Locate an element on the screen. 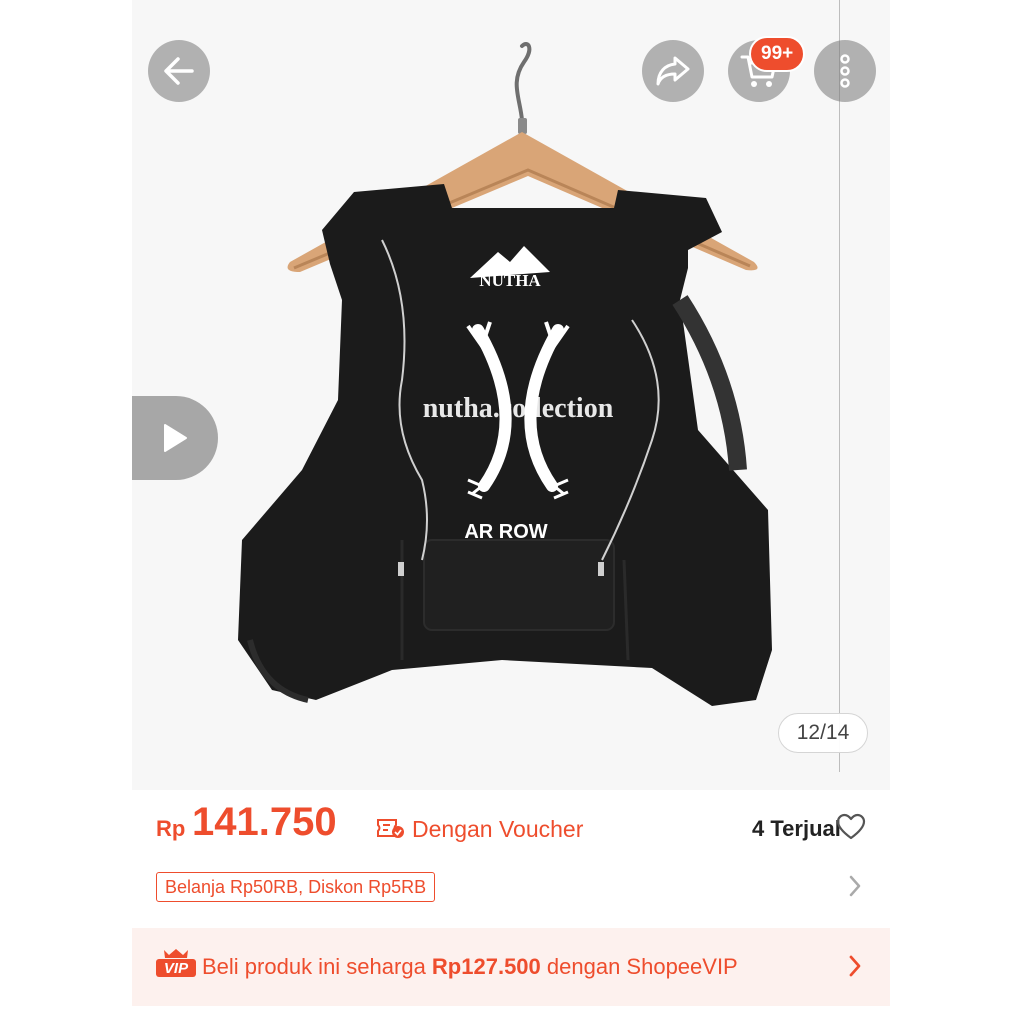  vip-text-before: Beli produk ini seharga is located at coordinates (317, 966).